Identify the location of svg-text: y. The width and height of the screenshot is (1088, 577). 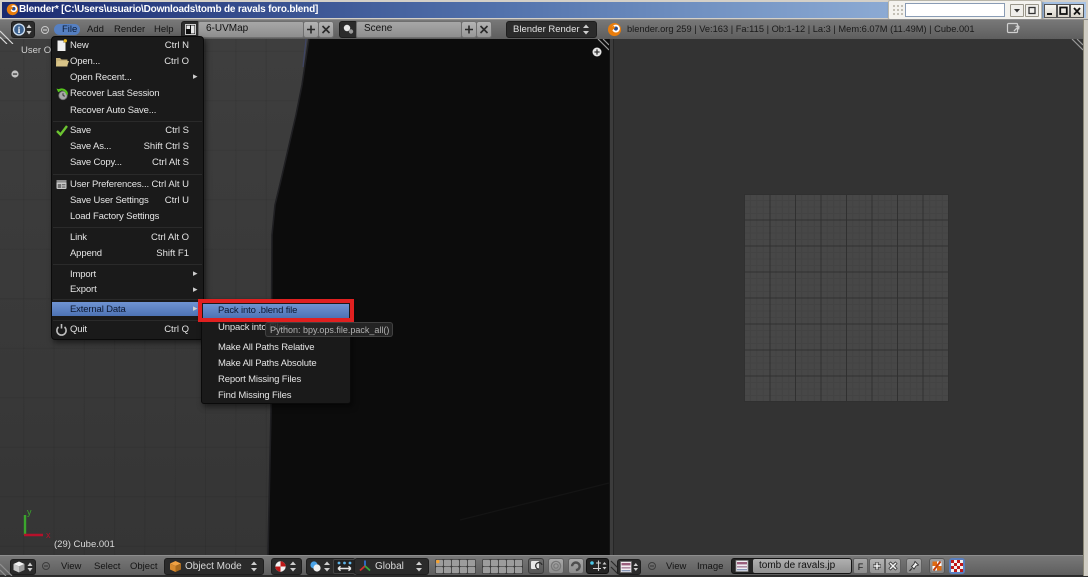
(29, 512).